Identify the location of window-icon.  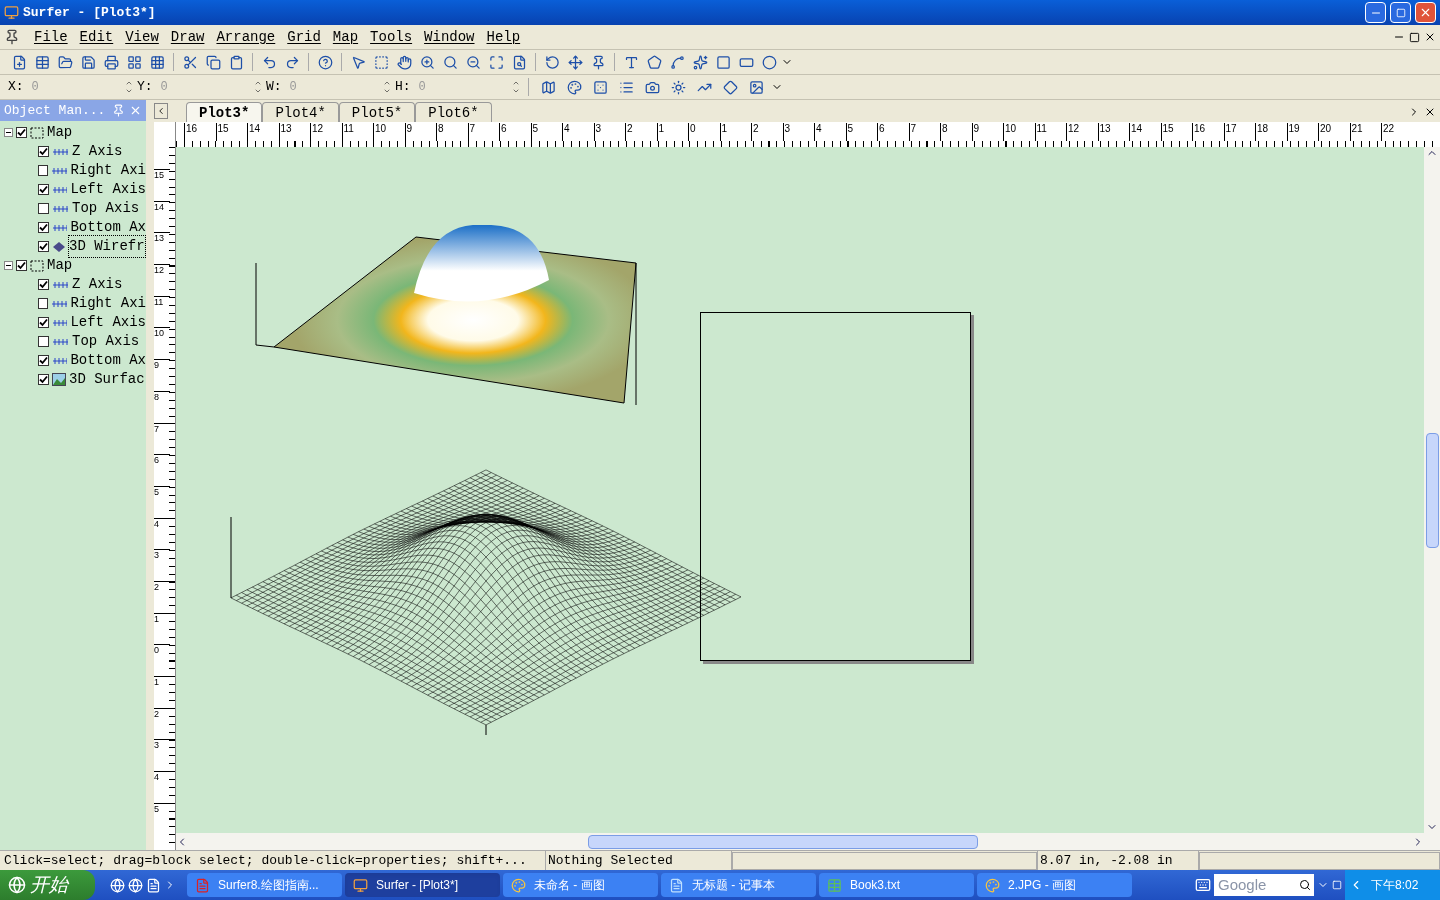
(1337, 885).